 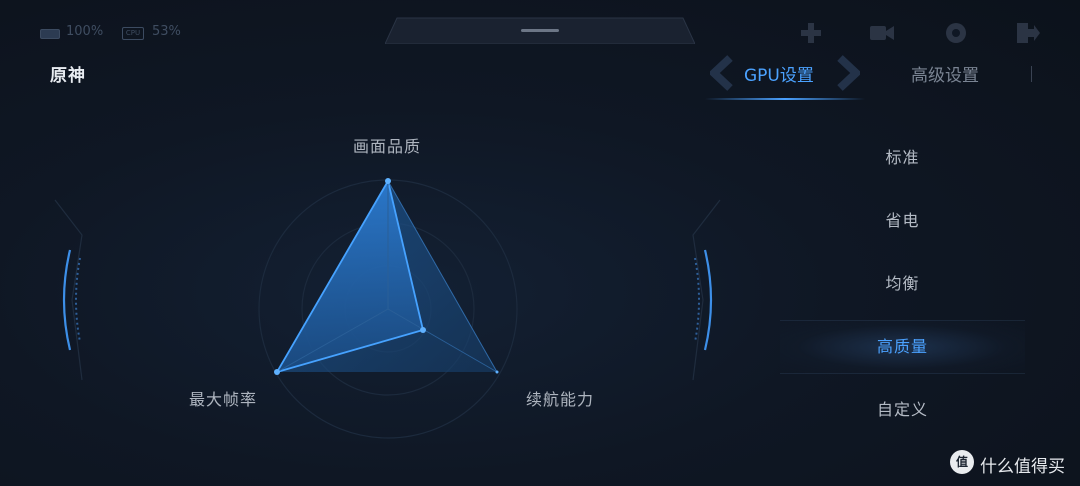 What do you see at coordinates (706, 290) in the screenshot?
I see `right-arc-decoration` at bounding box center [706, 290].